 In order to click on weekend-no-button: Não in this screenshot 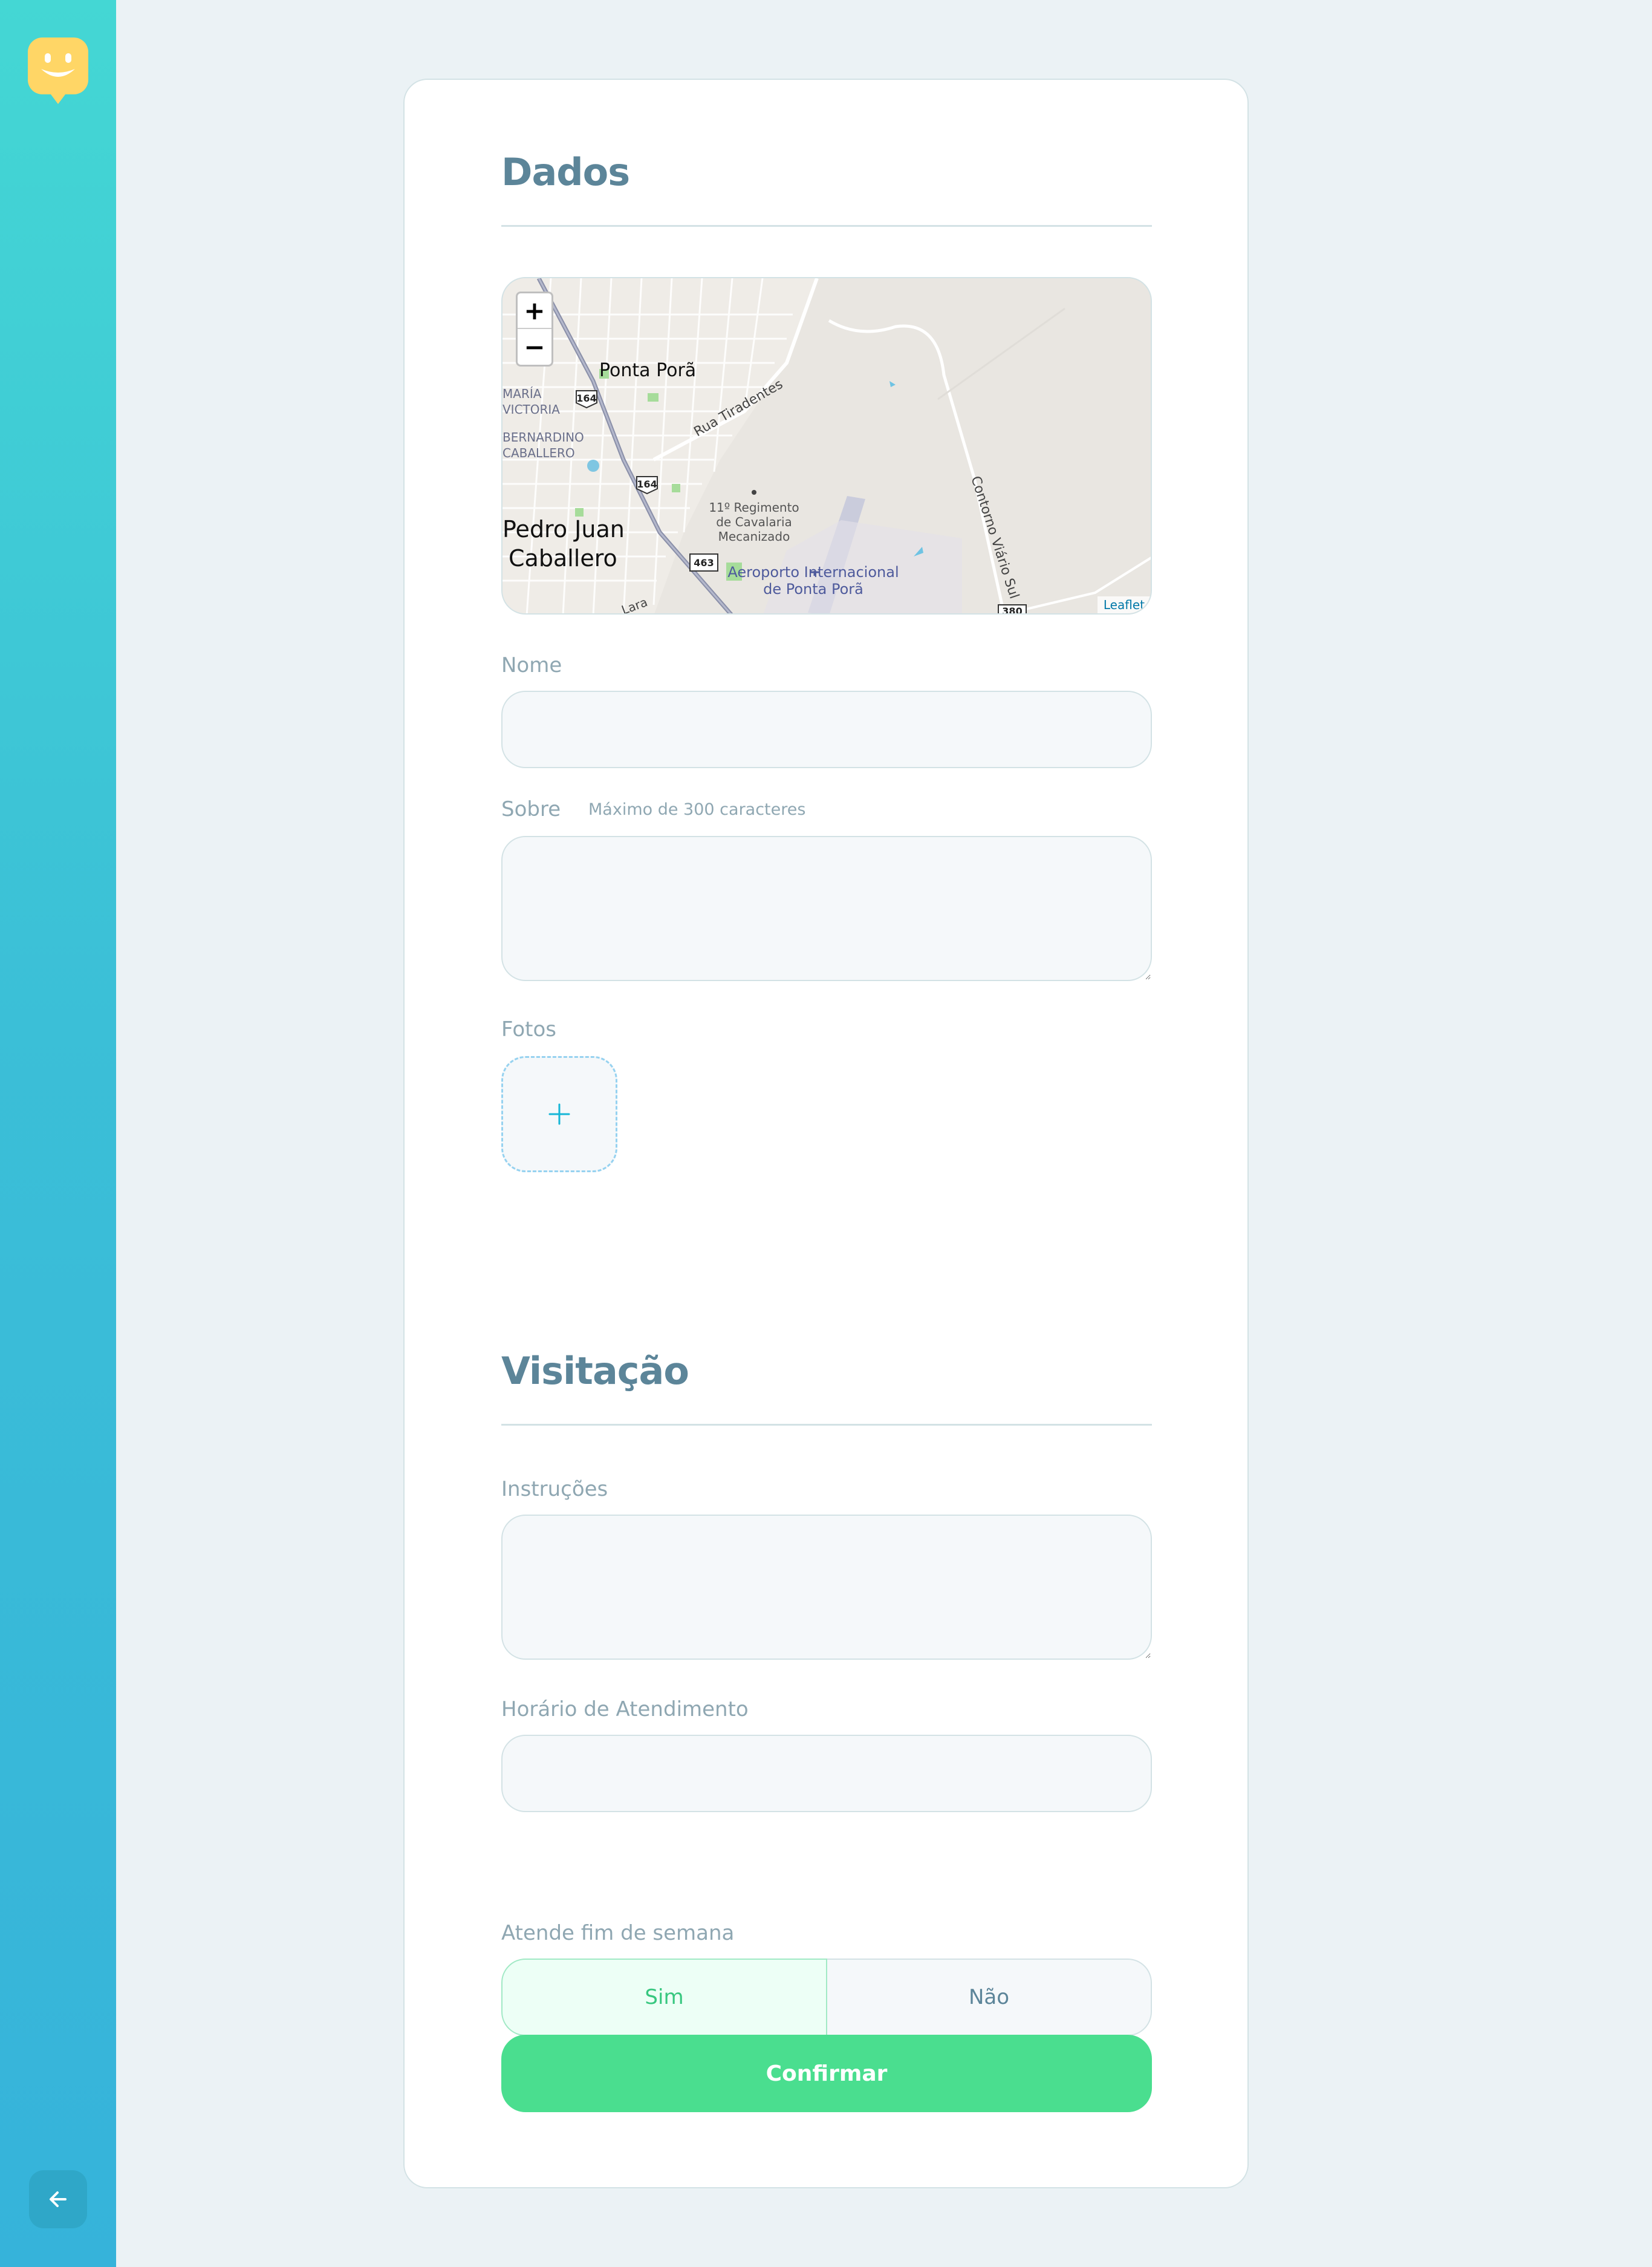, I will do `click(990, 1997)`.